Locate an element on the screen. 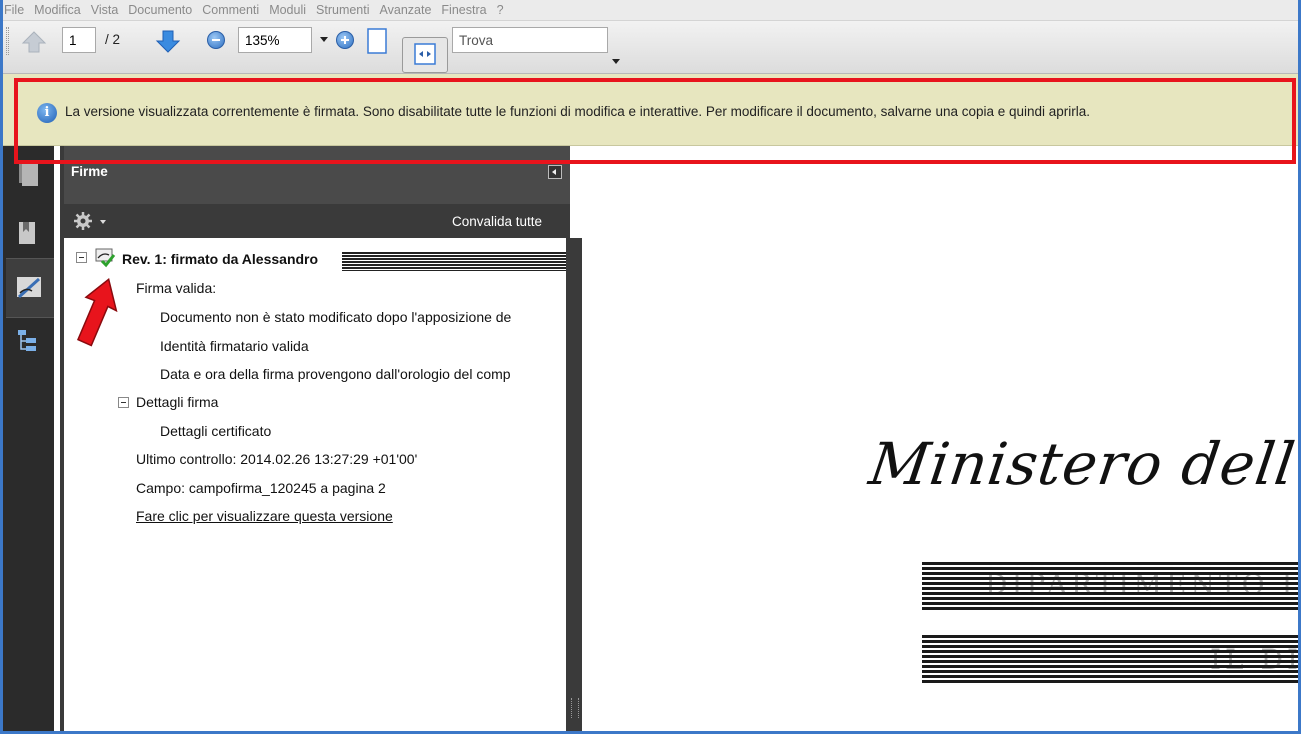 This screenshot has width=1301, height=734. menu-help: ? is located at coordinates (500, 10).